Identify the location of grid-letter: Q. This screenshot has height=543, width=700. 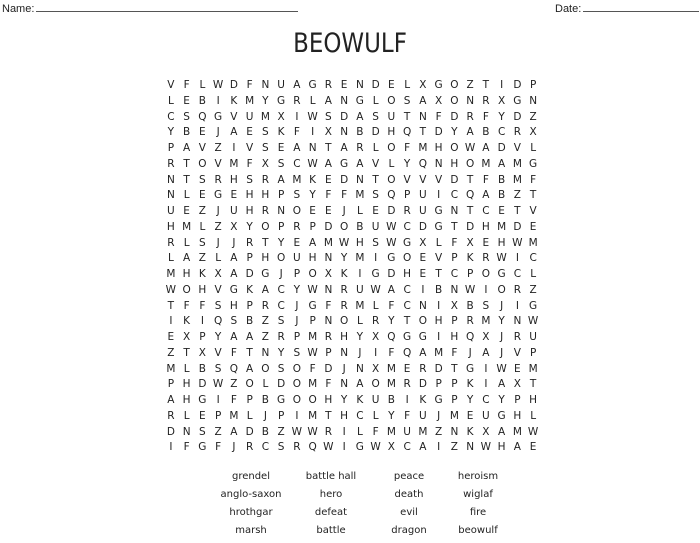
(407, 133).